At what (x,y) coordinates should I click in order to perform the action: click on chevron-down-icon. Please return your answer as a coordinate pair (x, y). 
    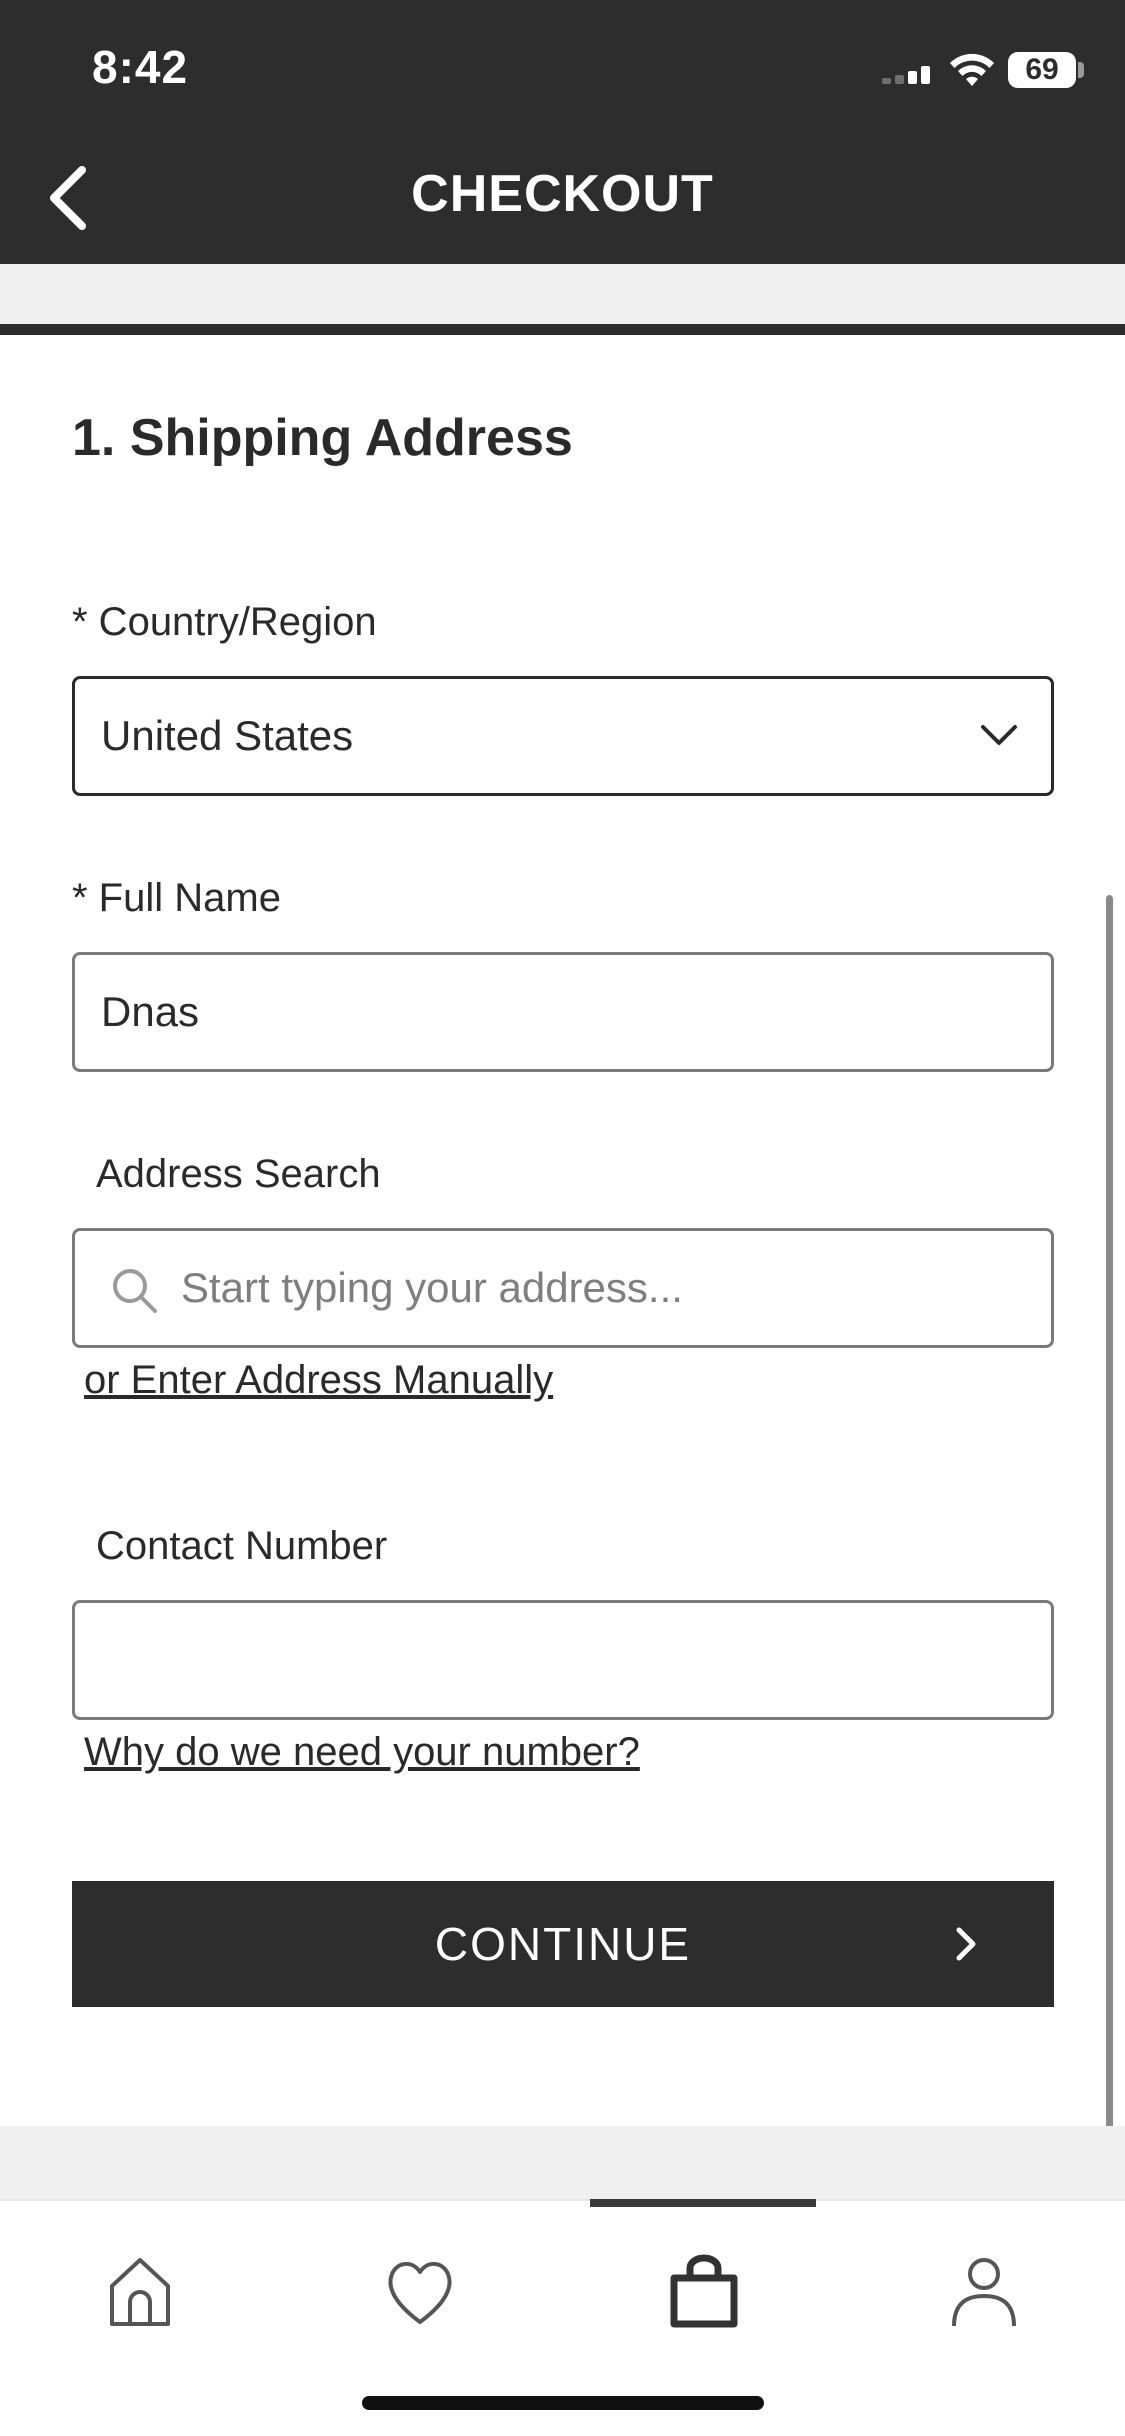
    Looking at the image, I should click on (999, 735).